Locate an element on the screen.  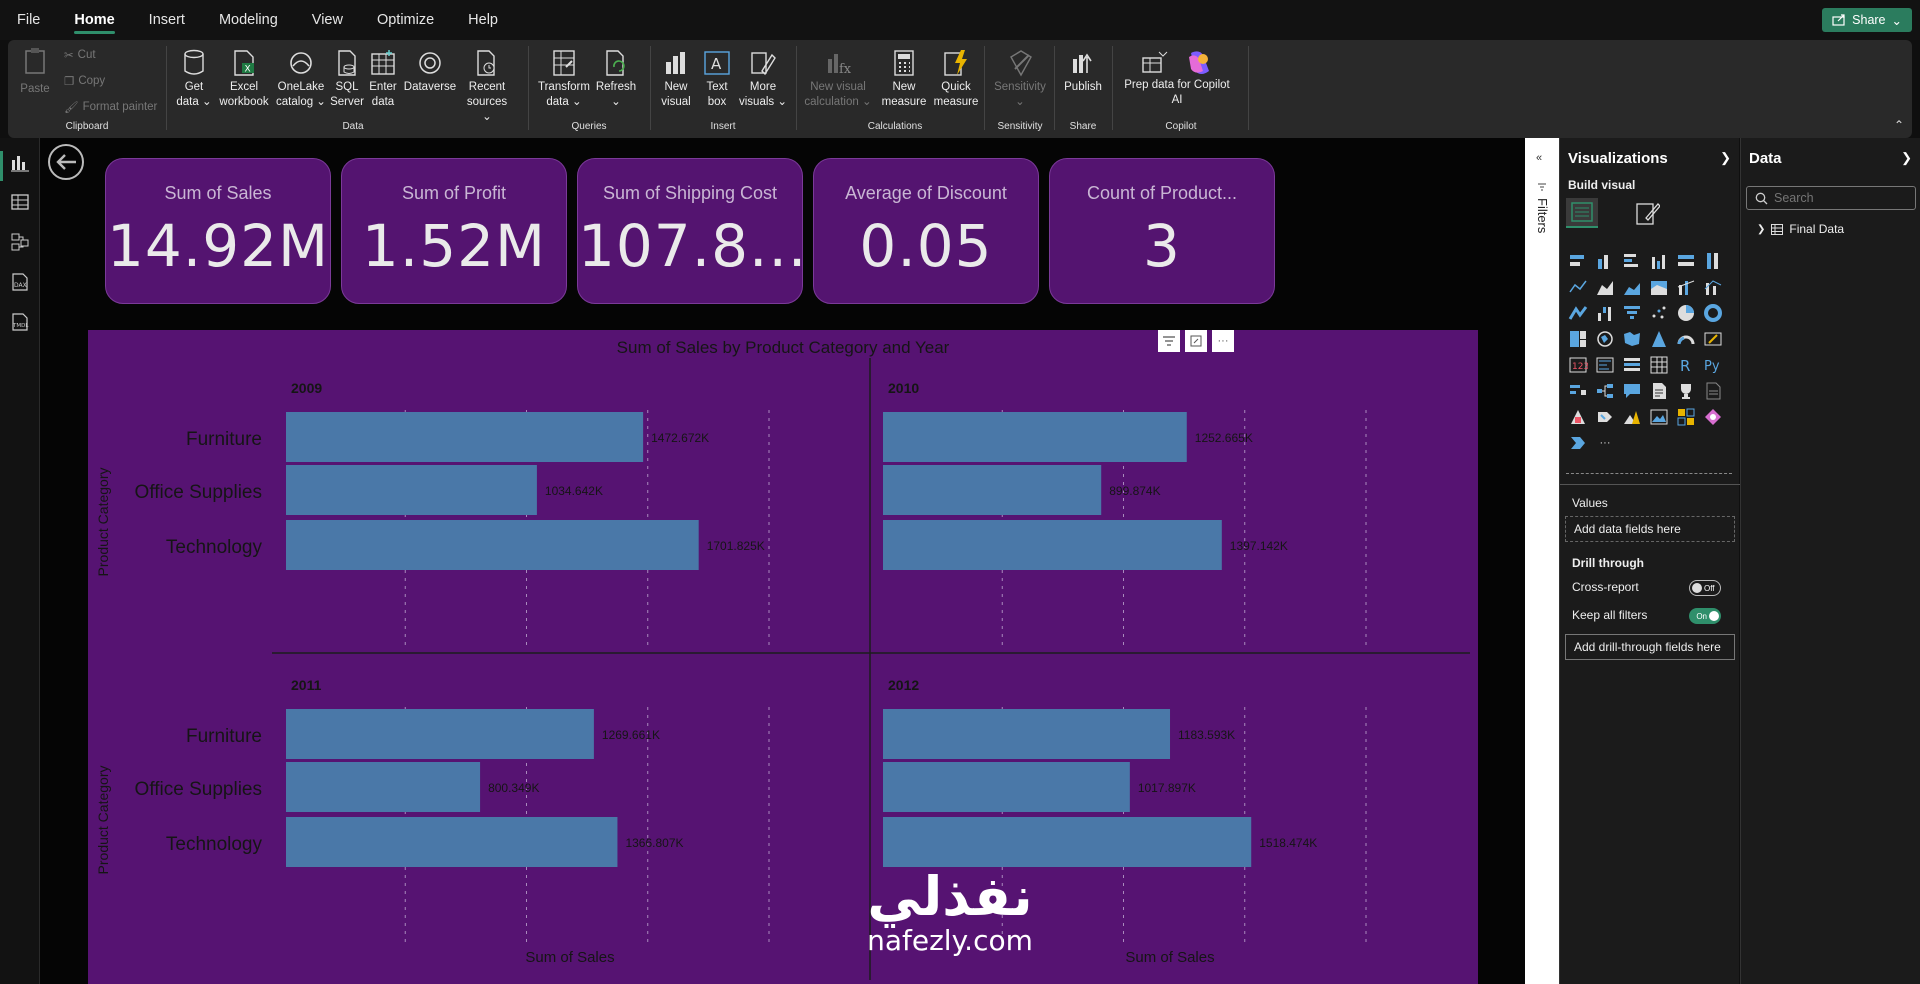
waterfall-icon is located at coordinates (1605, 313).